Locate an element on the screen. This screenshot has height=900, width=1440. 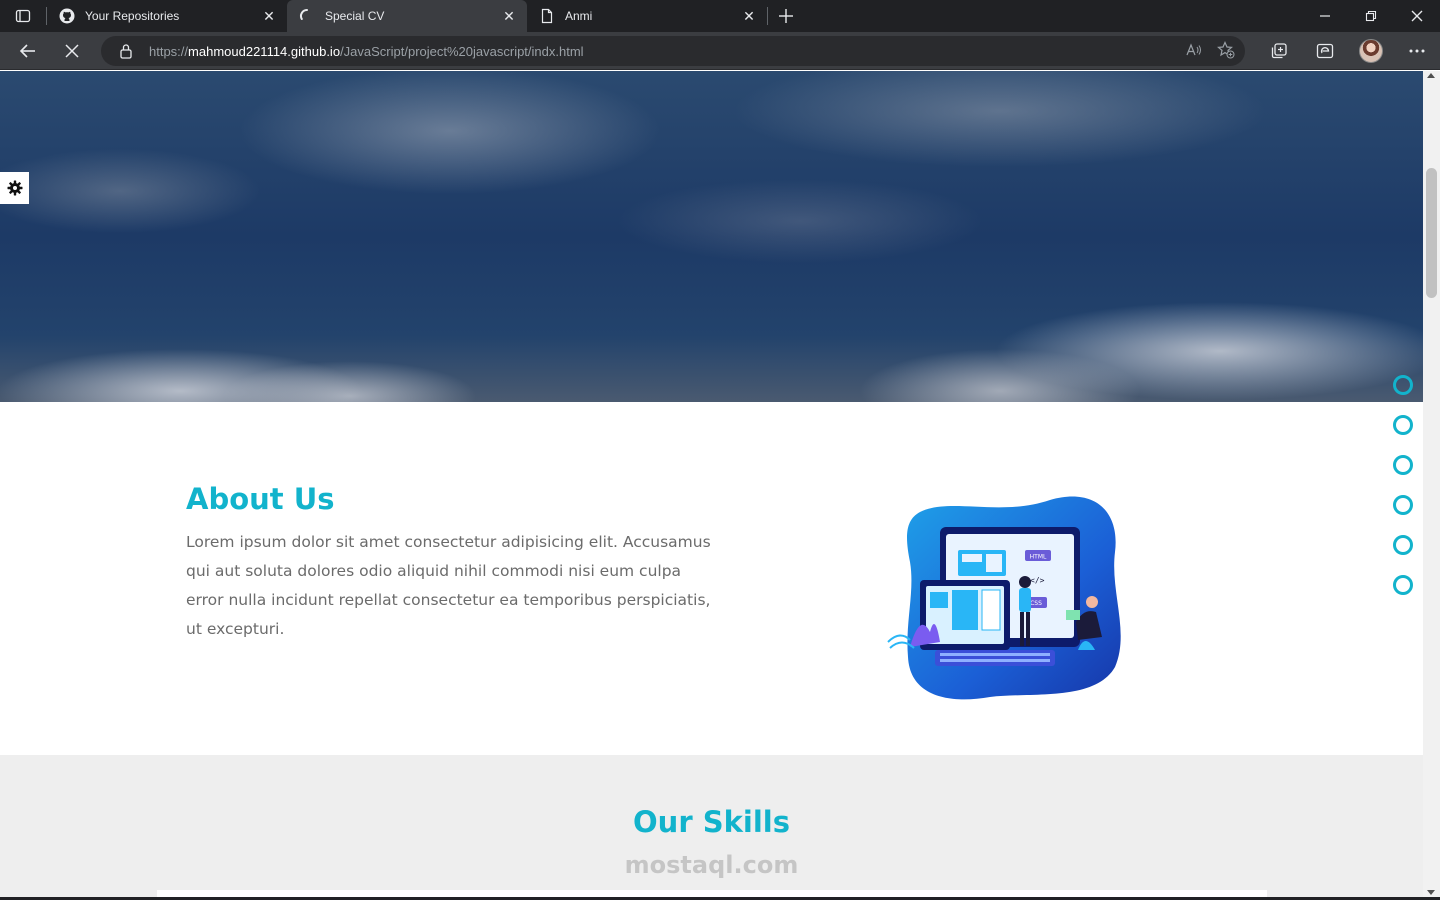
stop-loading-button is located at coordinates (72, 51).